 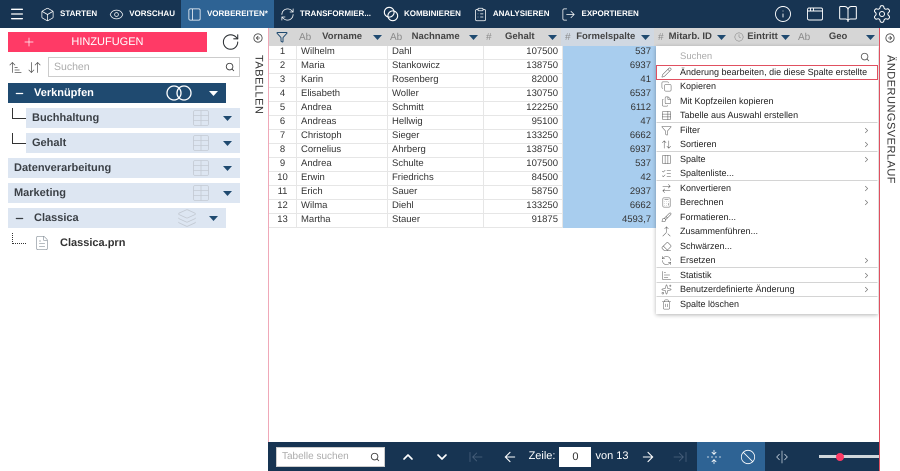 What do you see at coordinates (69, 14) in the screenshot?
I see `toolbar-tab: STARTEN` at bounding box center [69, 14].